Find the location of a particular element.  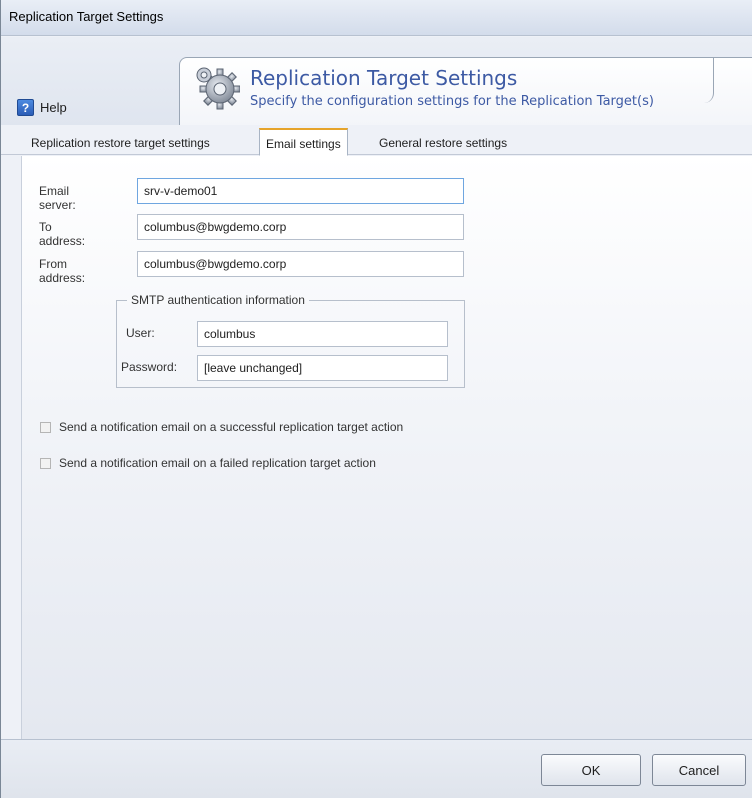

smtp-password-label: Password: is located at coordinates (149, 367).